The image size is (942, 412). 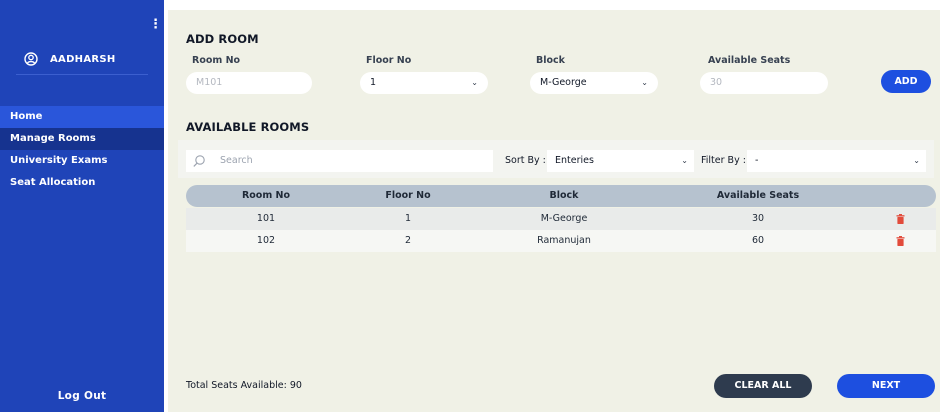 What do you see at coordinates (236, 160) in the screenshot?
I see `search-placeholder: Search` at bounding box center [236, 160].